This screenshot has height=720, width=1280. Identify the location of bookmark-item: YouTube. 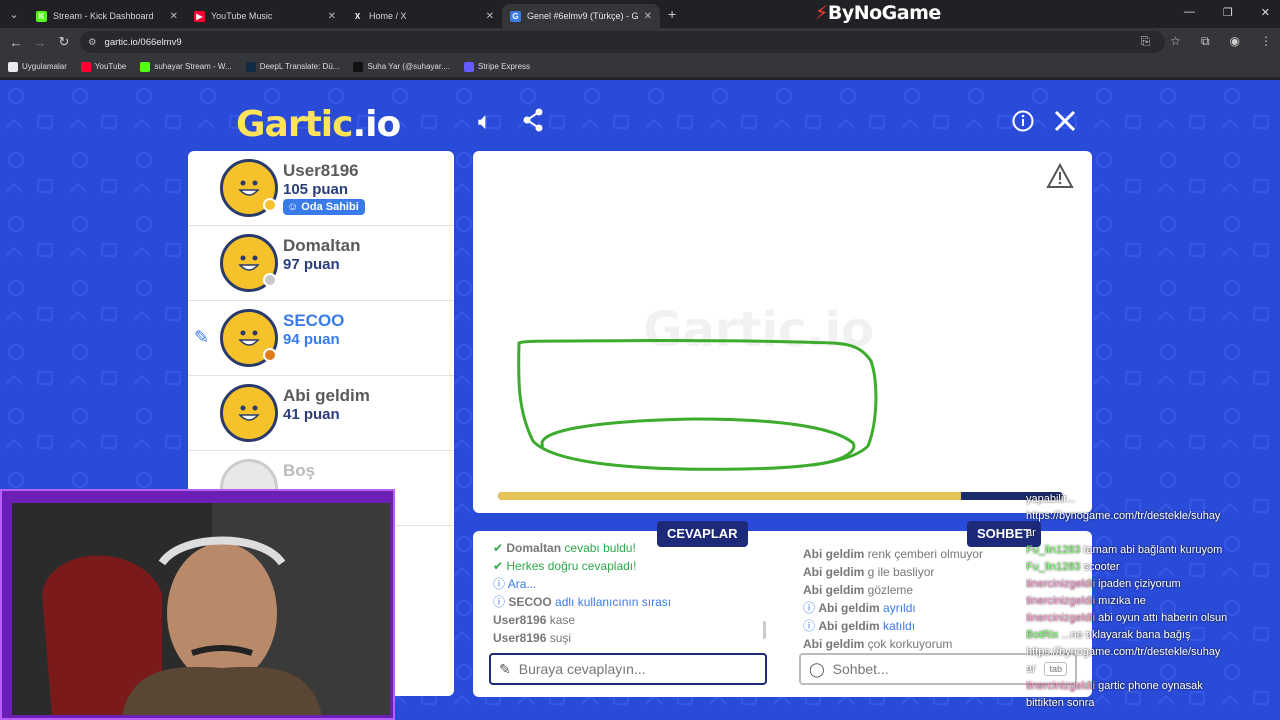
(103, 66).